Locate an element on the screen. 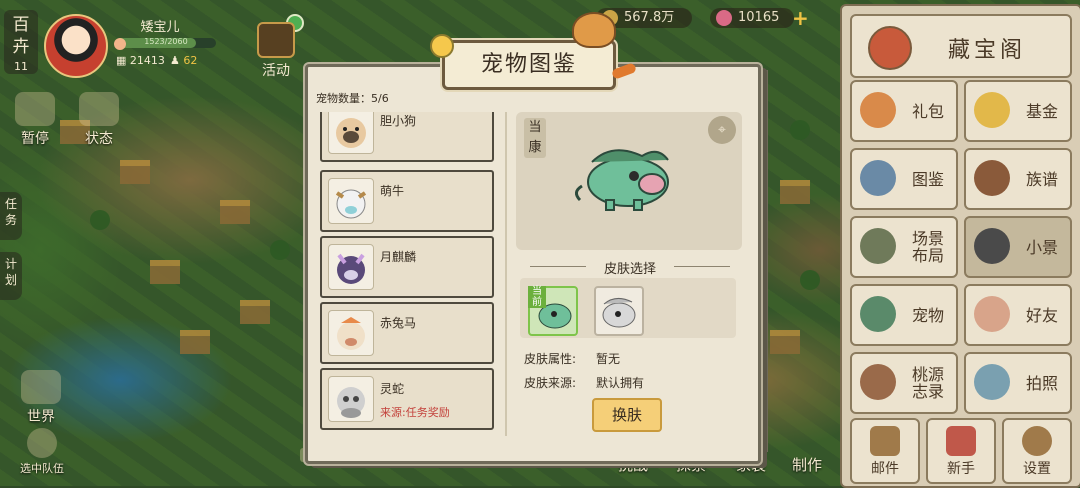 The image size is (1080, 488). scene-layout-button: 场景 布局 is located at coordinates (904, 247).